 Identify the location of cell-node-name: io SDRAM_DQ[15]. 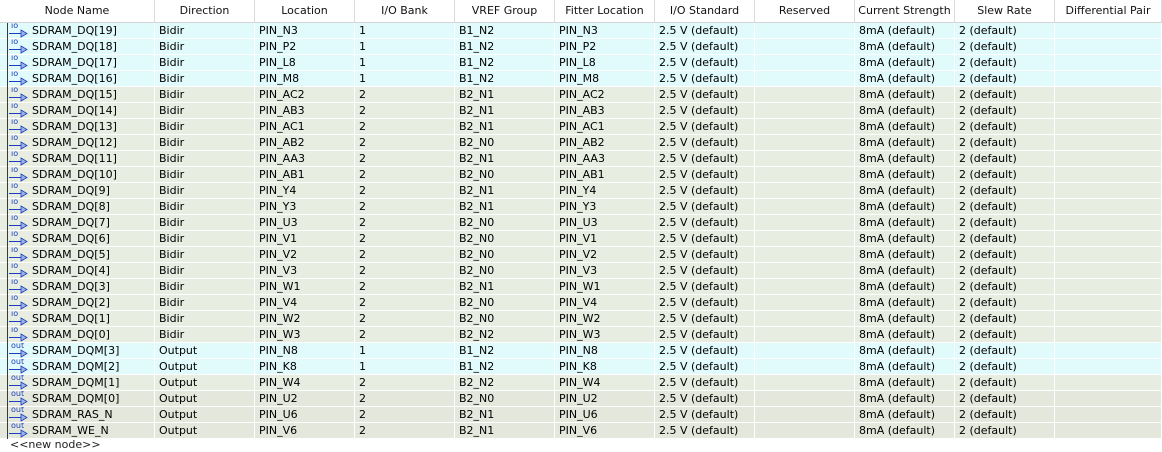
(77, 95).